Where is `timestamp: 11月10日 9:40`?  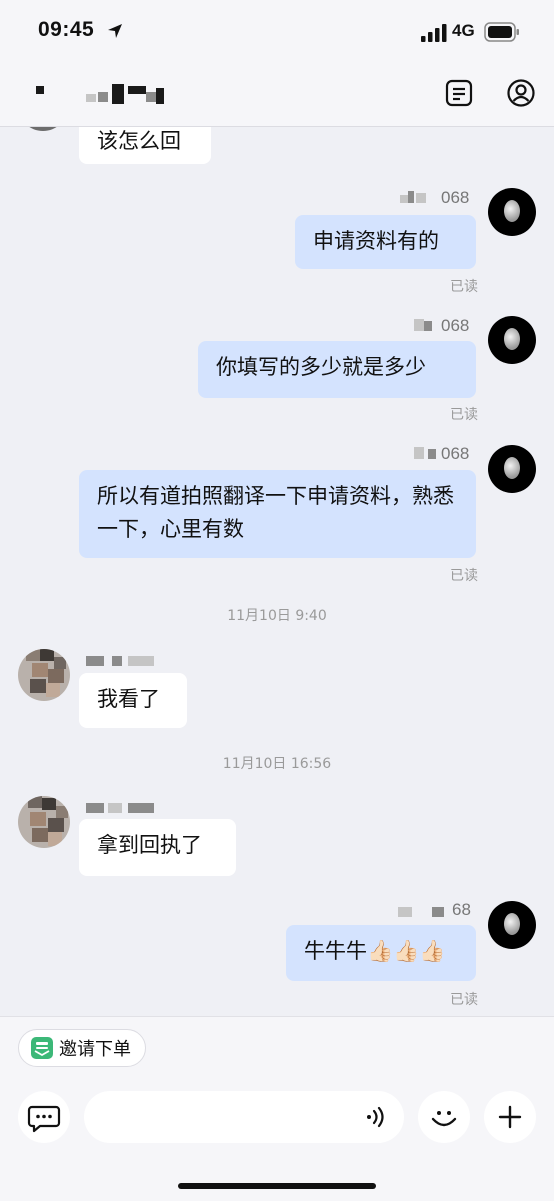
timestamp: 11月10日 9:40 is located at coordinates (277, 616).